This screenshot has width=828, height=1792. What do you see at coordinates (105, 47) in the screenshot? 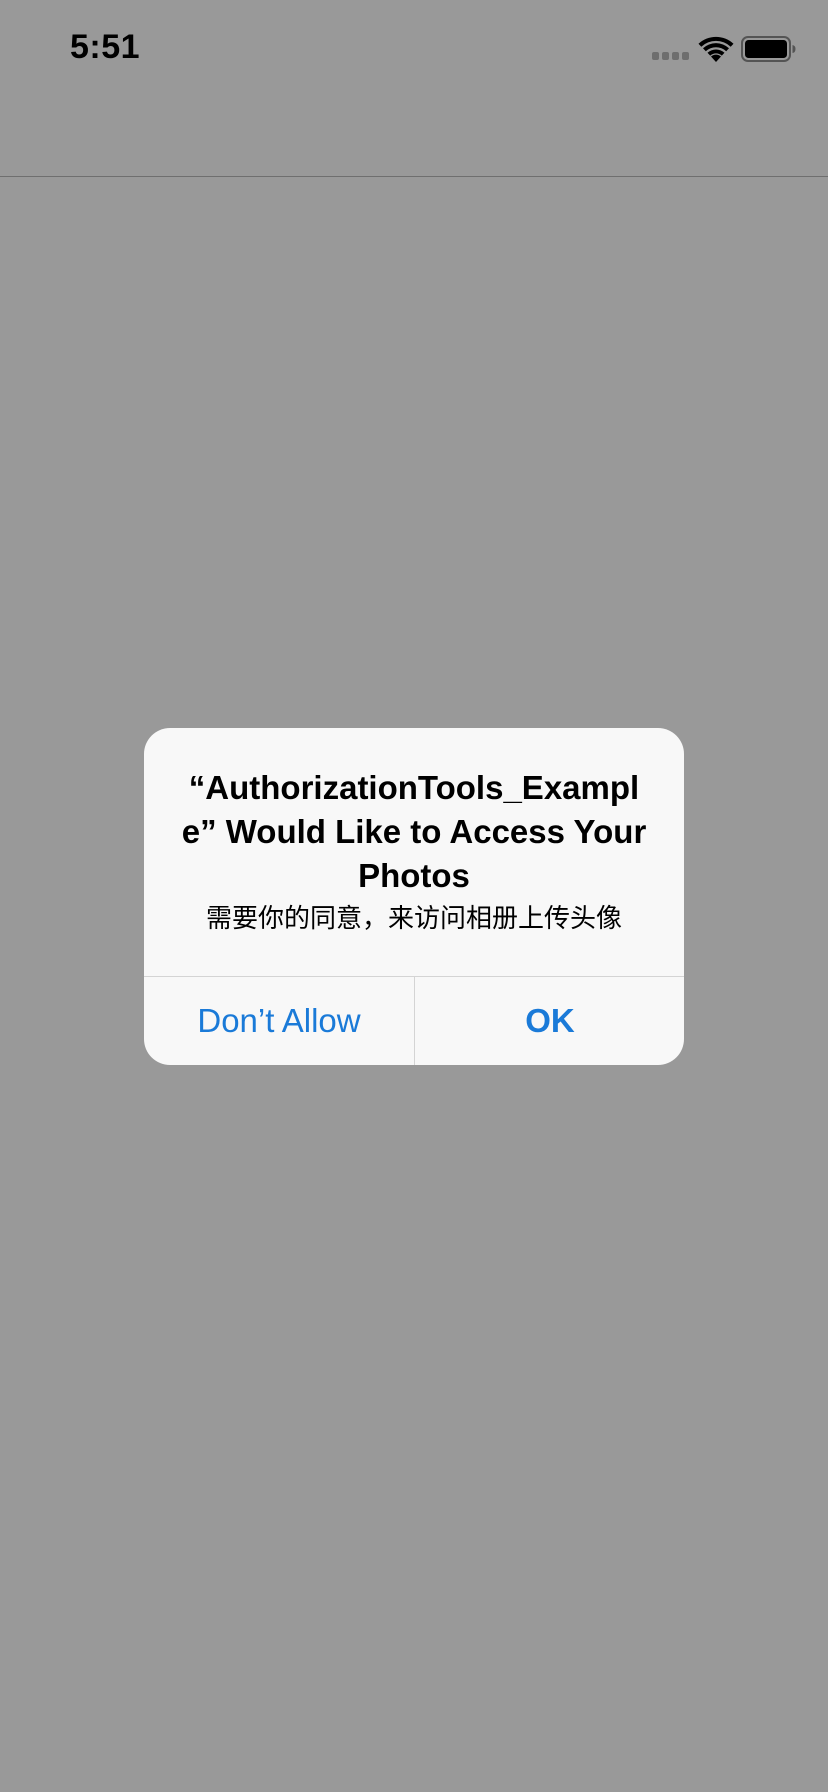
I see `status-time: 5:51` at bounding box center [105, 47].